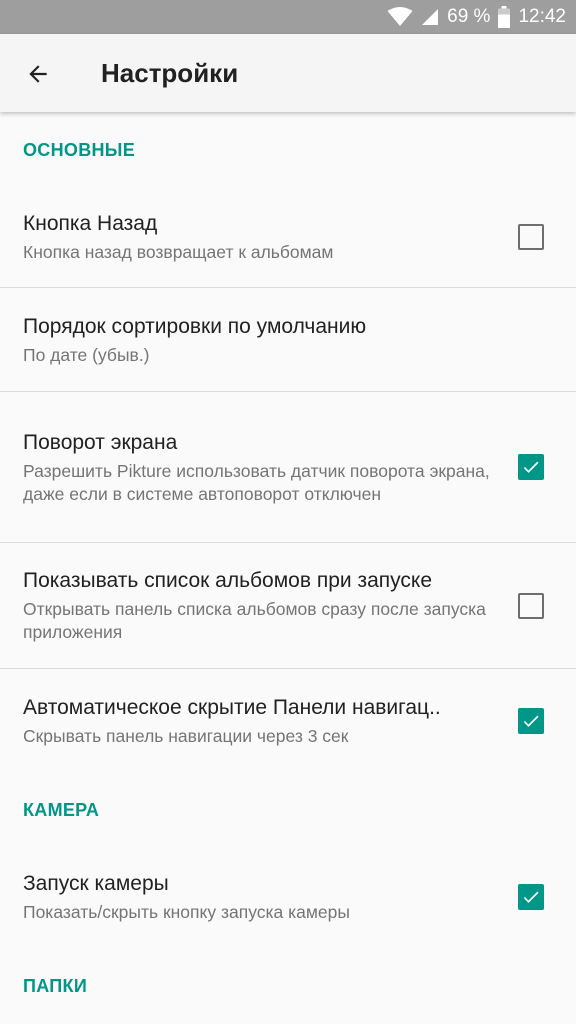 Image resolution: width=576 pixels, height=1024 pixels. I want to click on clock: 12:42, so click(542, 16).